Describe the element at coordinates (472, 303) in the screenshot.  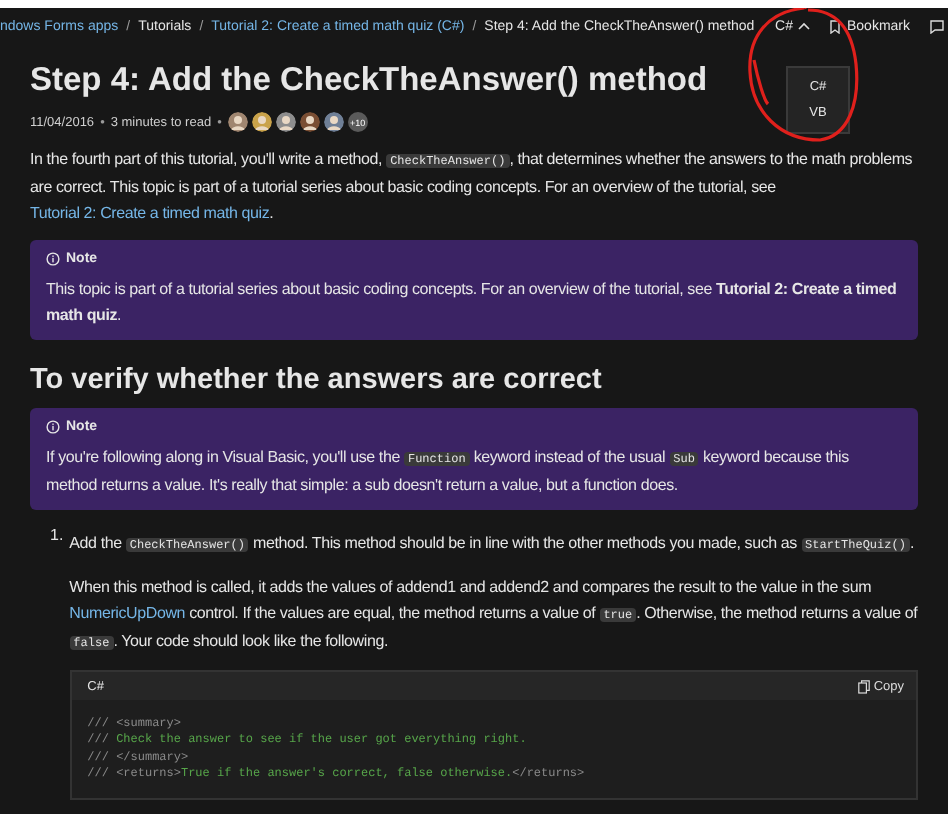
I see `note-text: This topic is part of a tutorial series about basic coding concepts. For an overview of the tutorial, see Tutorial 2: Create a timed math quiz.` at that location.